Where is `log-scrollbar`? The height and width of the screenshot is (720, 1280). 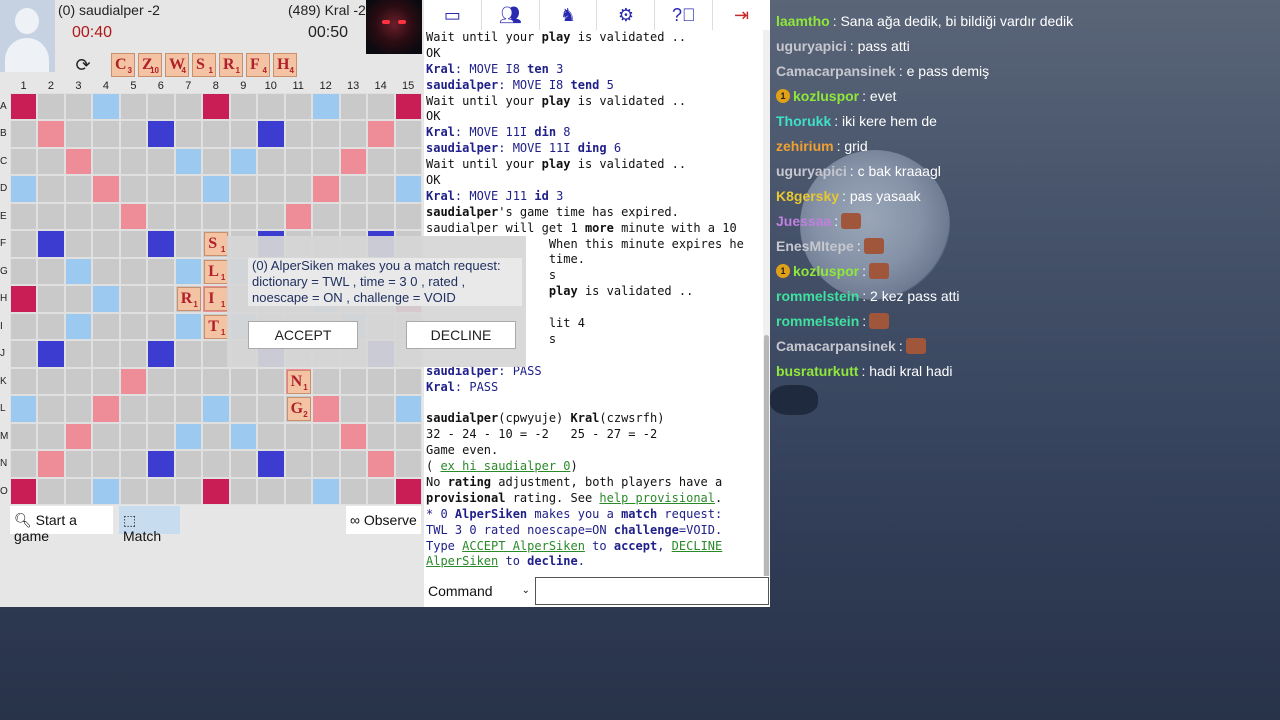
log-scrollbar is located at coordinates (766, 316).